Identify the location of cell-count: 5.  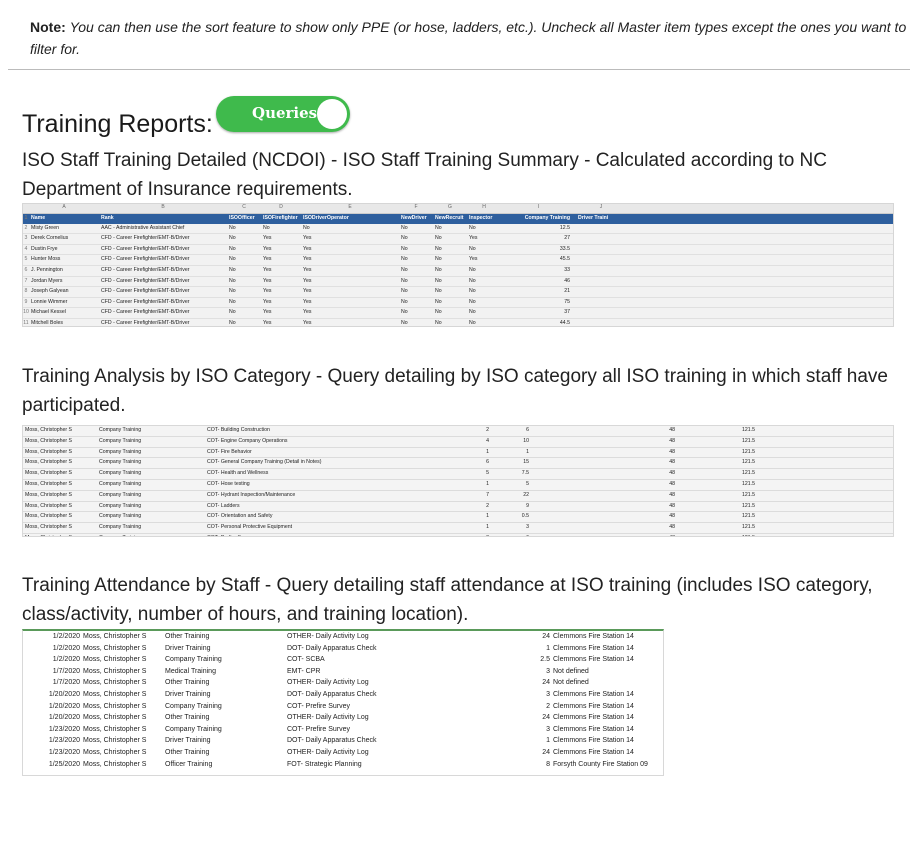
(487, 473).